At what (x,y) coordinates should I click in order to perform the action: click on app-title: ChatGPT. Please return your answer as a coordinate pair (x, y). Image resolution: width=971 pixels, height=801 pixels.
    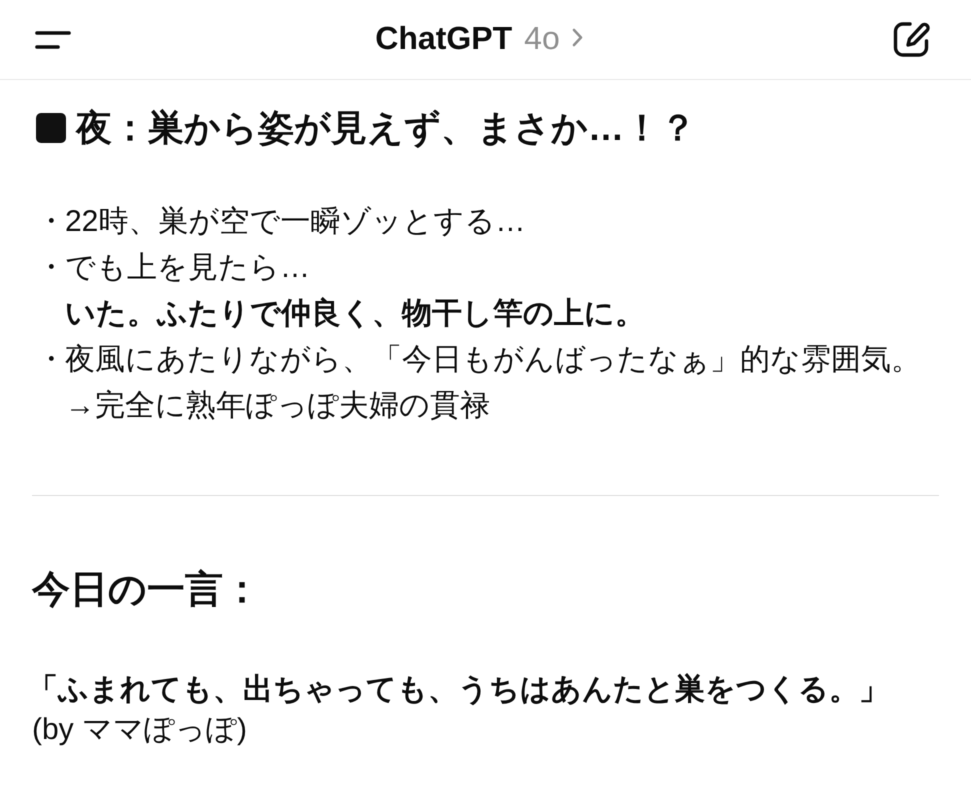
    Looking at the image, I should click on (443, 38).